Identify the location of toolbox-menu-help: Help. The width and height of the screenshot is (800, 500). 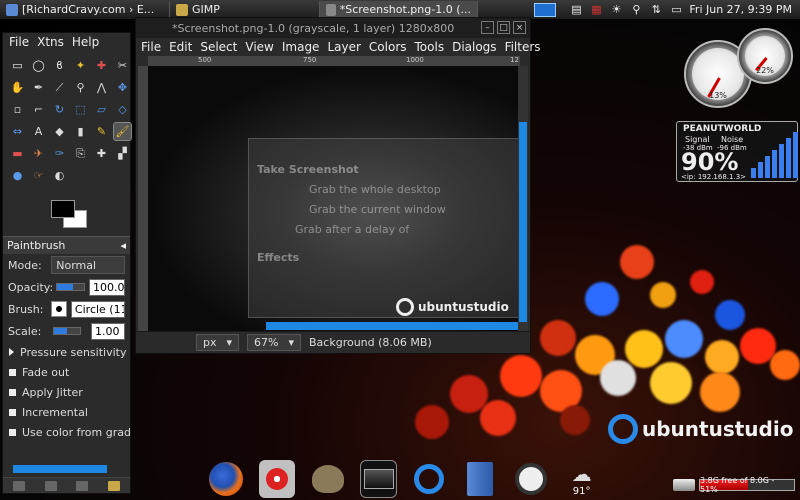
(85, 42).